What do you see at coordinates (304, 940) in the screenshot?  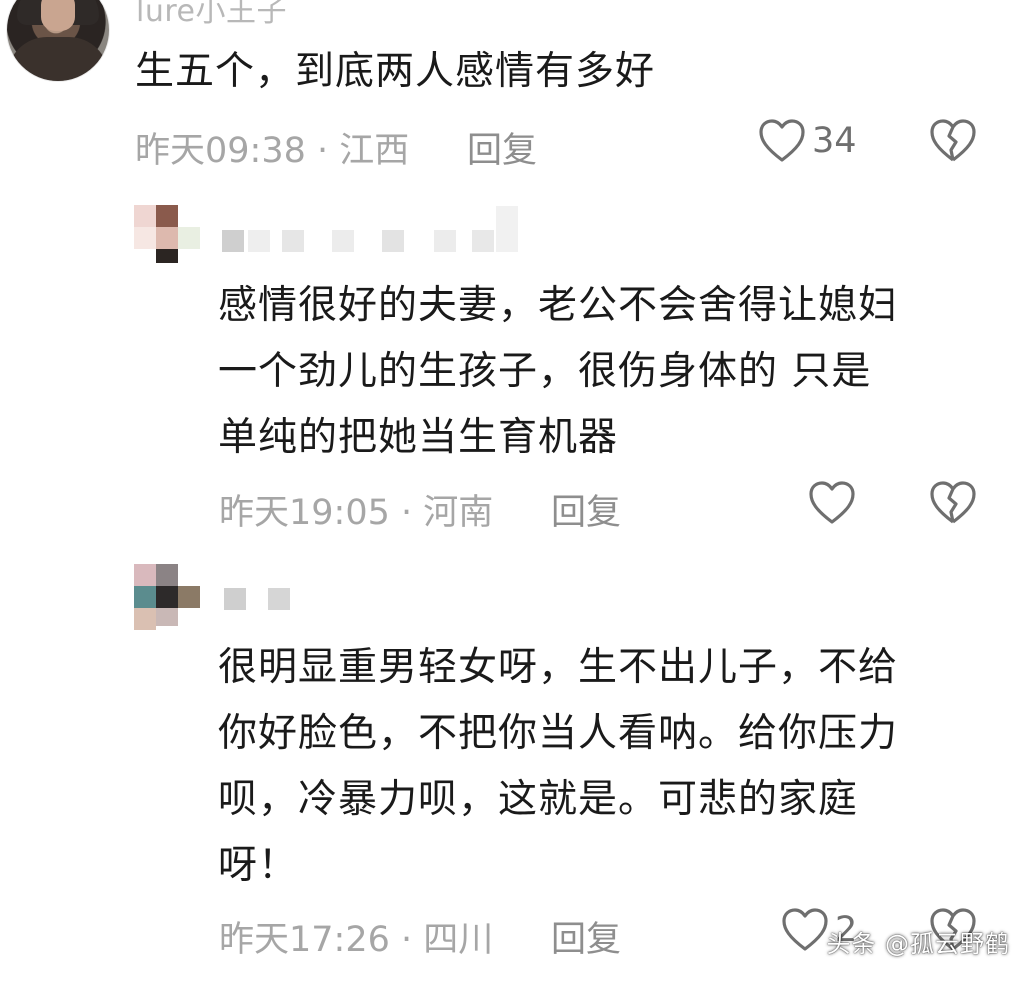 I see `comment-time: 昨天17:26` at bounding box center [304, 940].